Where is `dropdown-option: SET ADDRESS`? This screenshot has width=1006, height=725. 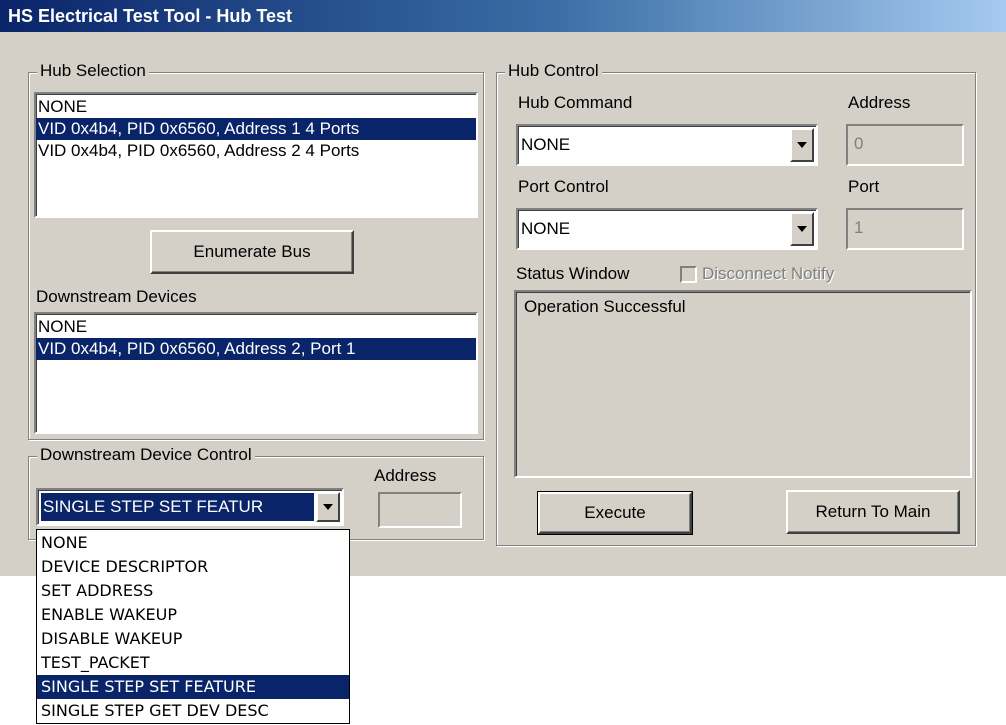
dropdown-option: SET ADDRESS is located at coordinates (193, 591).